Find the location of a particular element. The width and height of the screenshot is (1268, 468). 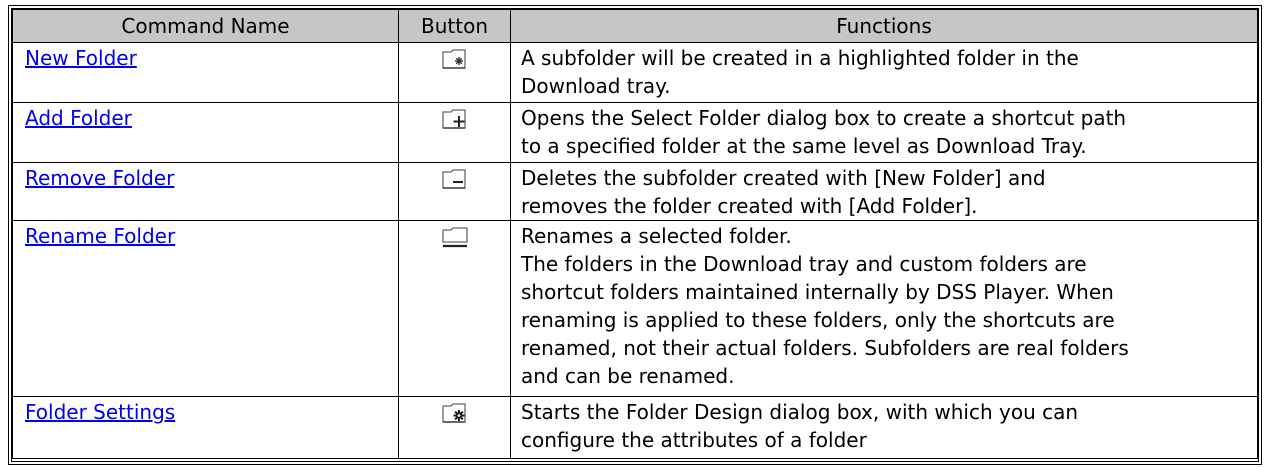

header-command-name: Command Name is located at coordinates (205, 26).